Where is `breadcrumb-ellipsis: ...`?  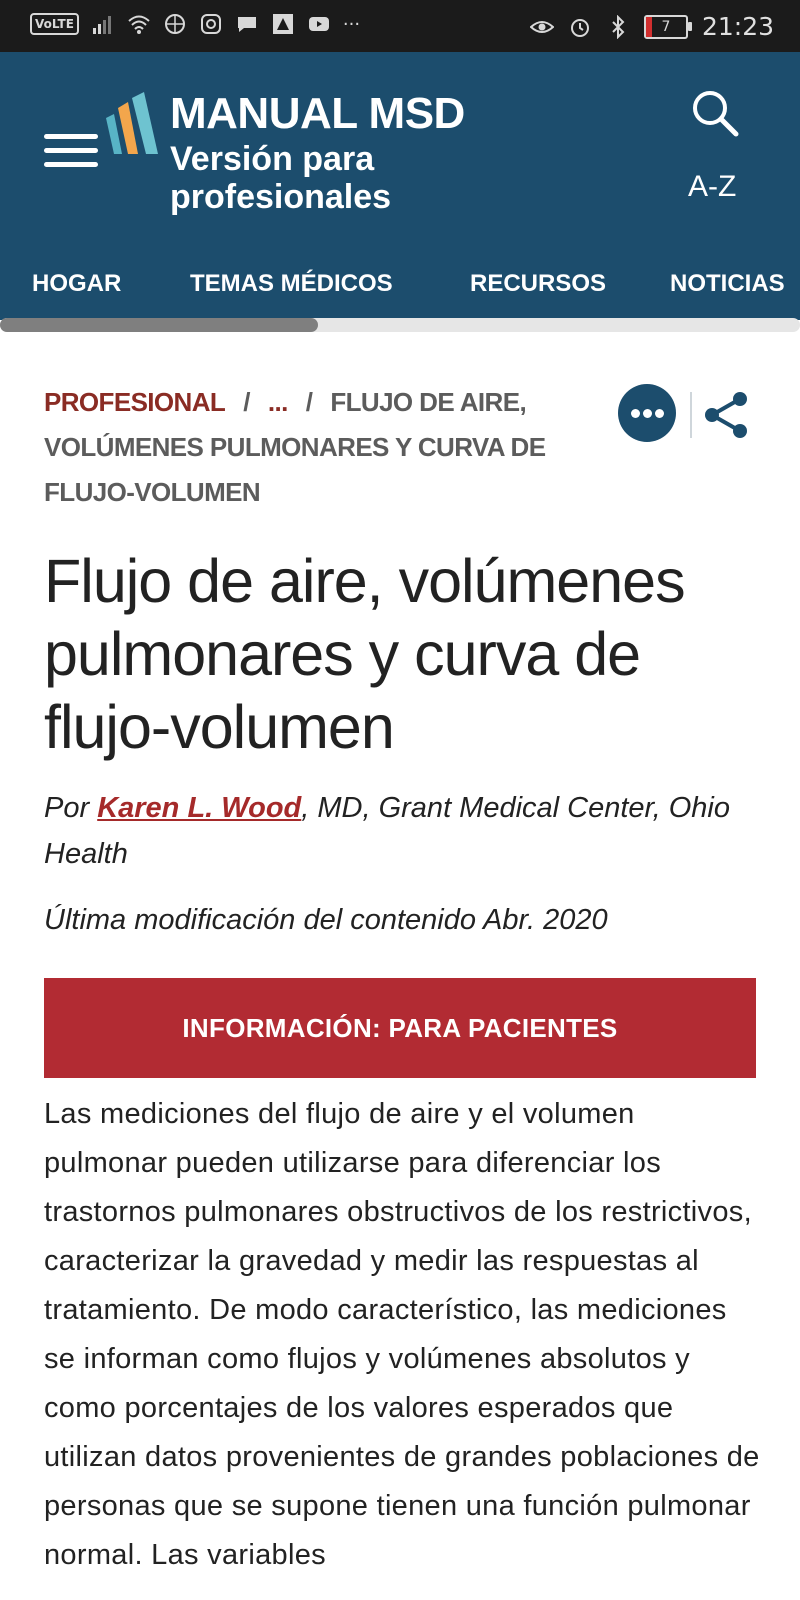 breadcrumb-ellipsis: ... is located at coordinates (278, 402).